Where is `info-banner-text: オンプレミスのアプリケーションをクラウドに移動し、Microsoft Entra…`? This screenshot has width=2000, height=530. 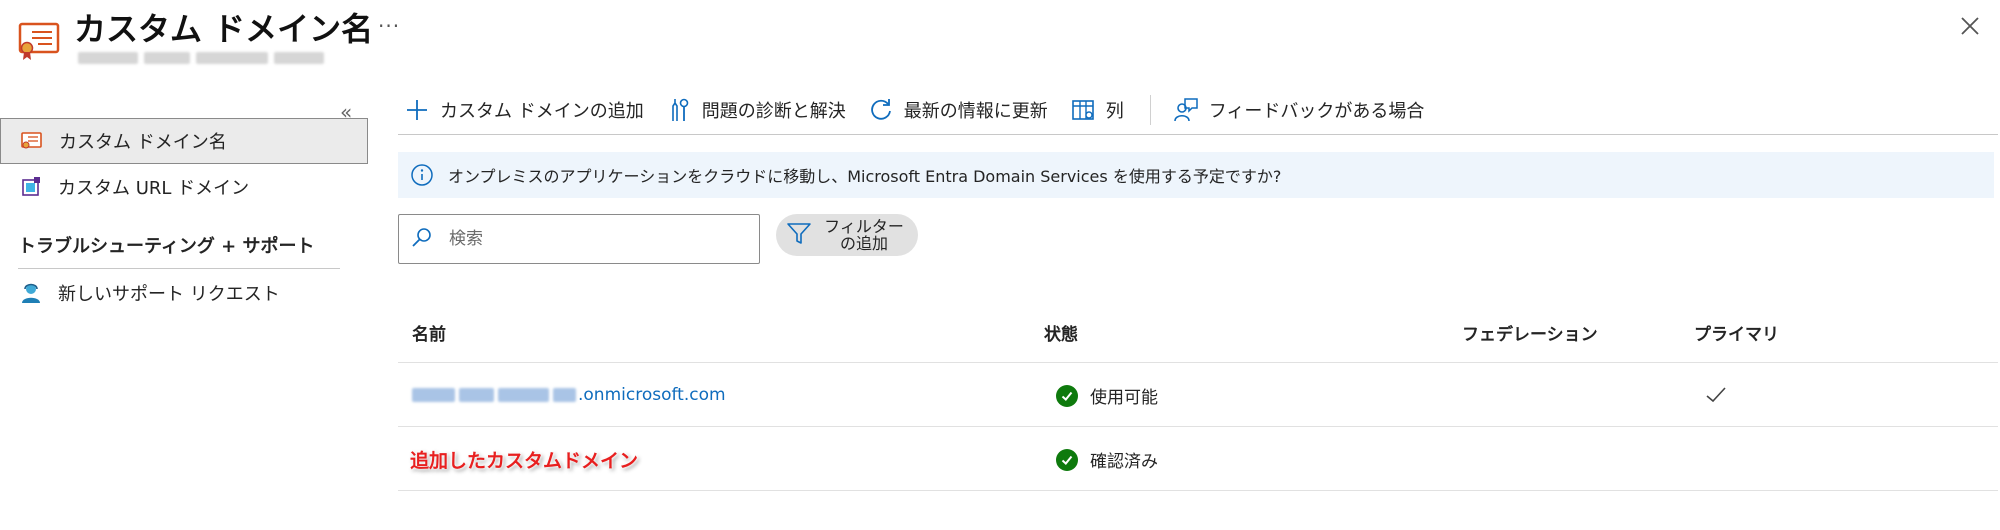 info-banner-text: オンプレミスのアプリケーションをクラウドに移動し、Microsoft Entra… is located at coordinates (865, 176).